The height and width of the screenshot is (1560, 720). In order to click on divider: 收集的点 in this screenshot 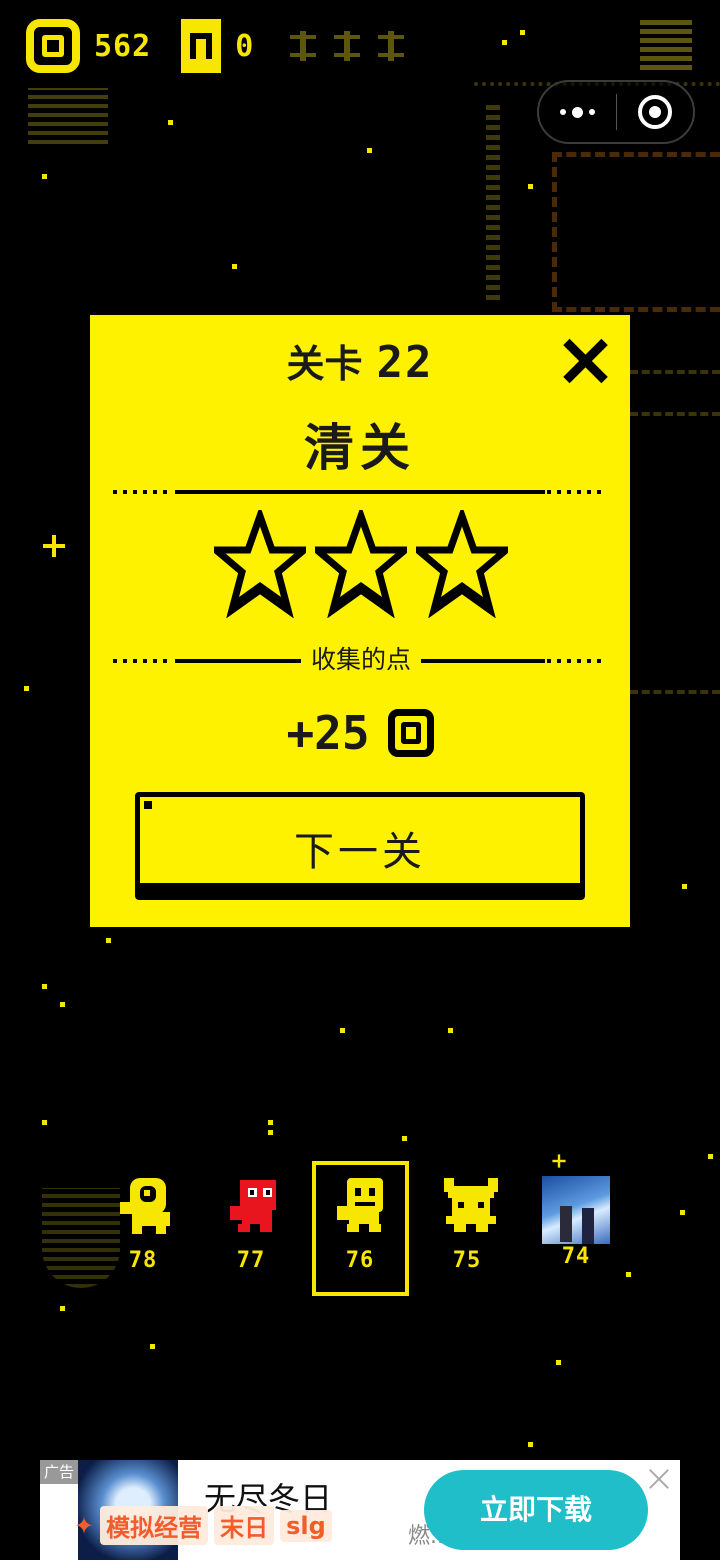, I will do `click(360, 660)`.